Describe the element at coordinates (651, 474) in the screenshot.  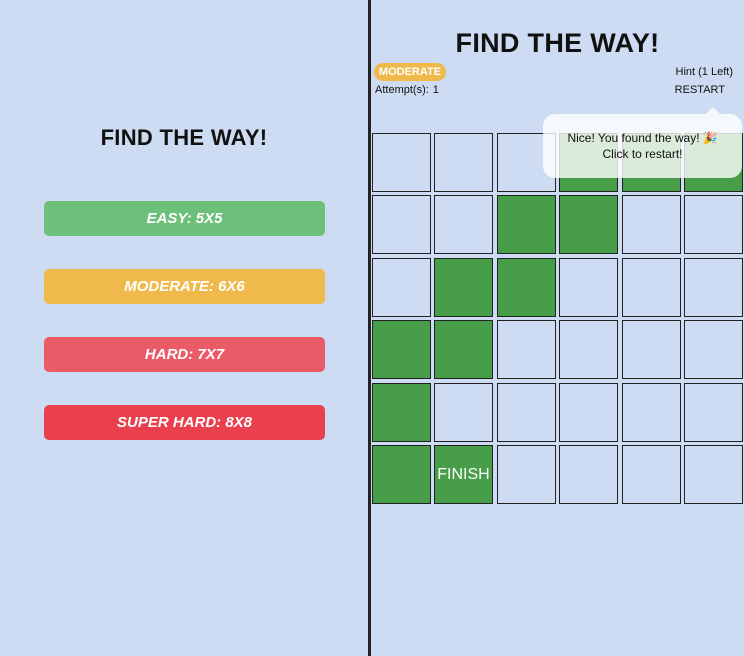
I see `grid-cell-r5-c4` at that location.